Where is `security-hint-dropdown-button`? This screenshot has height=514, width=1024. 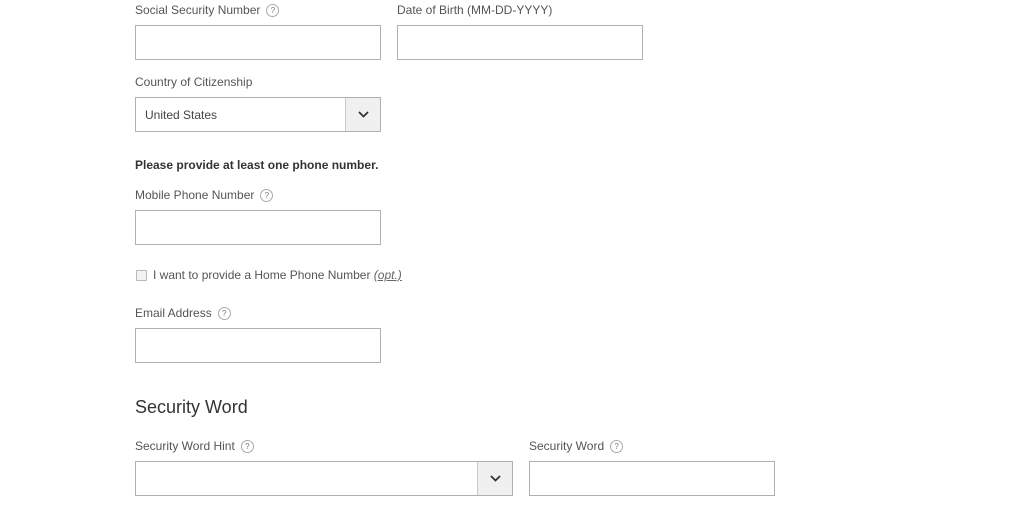 security-hint-dropdown-button is located at coordinates (494, 478).